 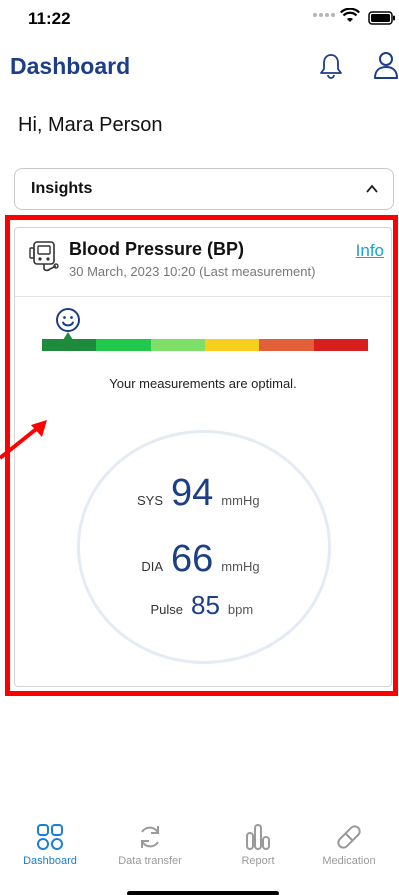 I want to click on tab-report: Report, so click(x=258, y=843).